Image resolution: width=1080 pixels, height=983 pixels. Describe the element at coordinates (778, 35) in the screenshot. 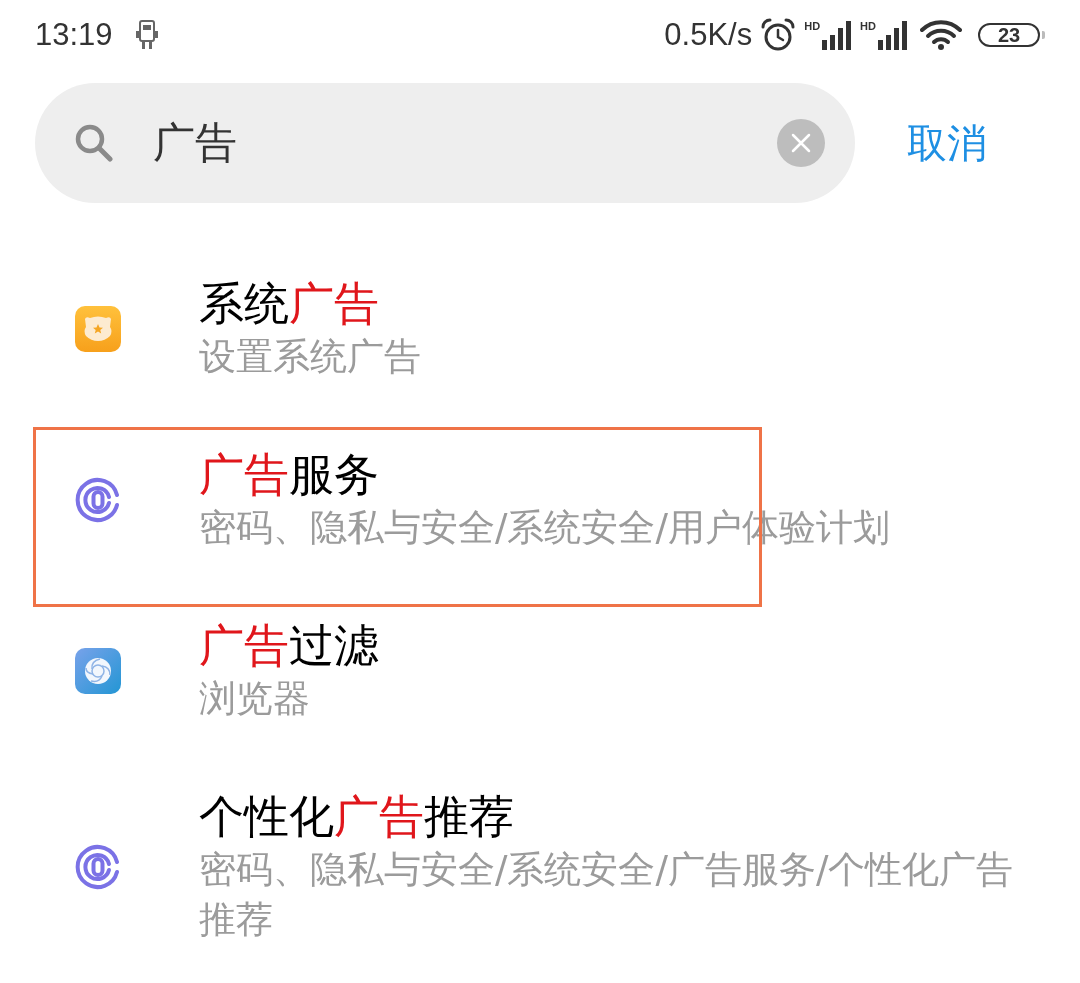

I see `alarm-clock-icon` at that location.